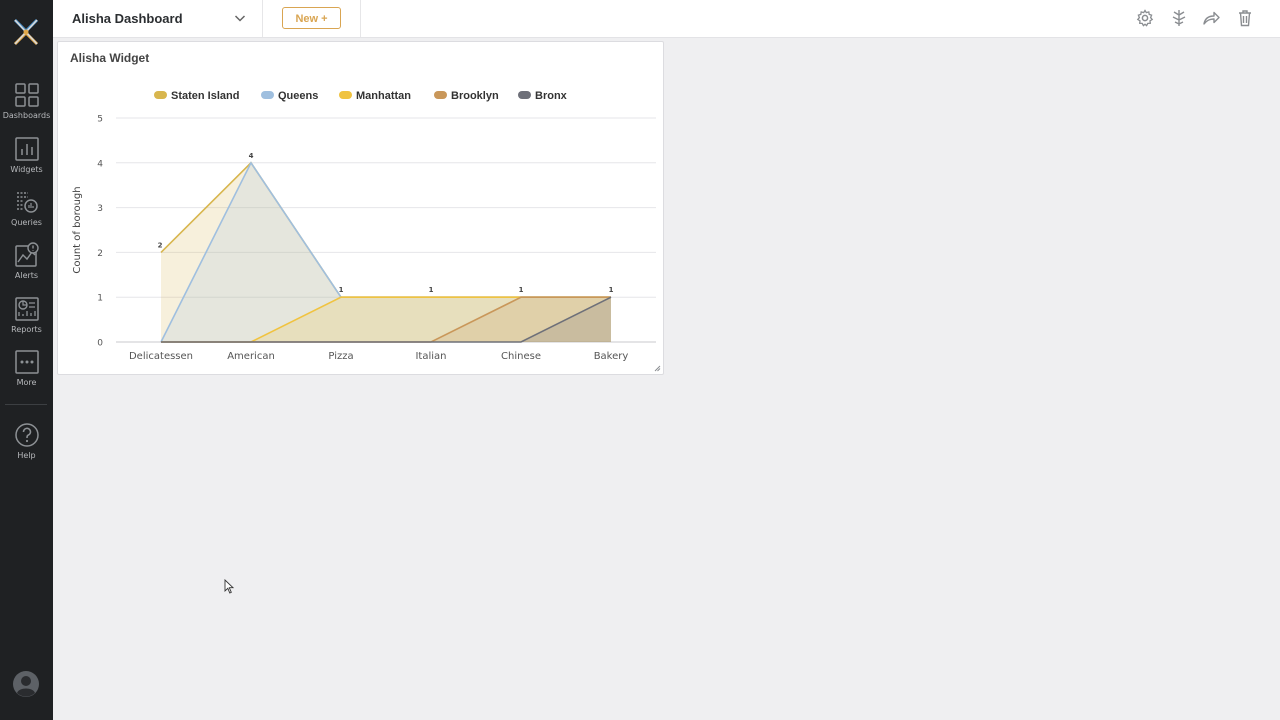 The height and width of the screenshot is (720, 1280). I want to click on x-tick-label: Pizza, so click(340, 356).